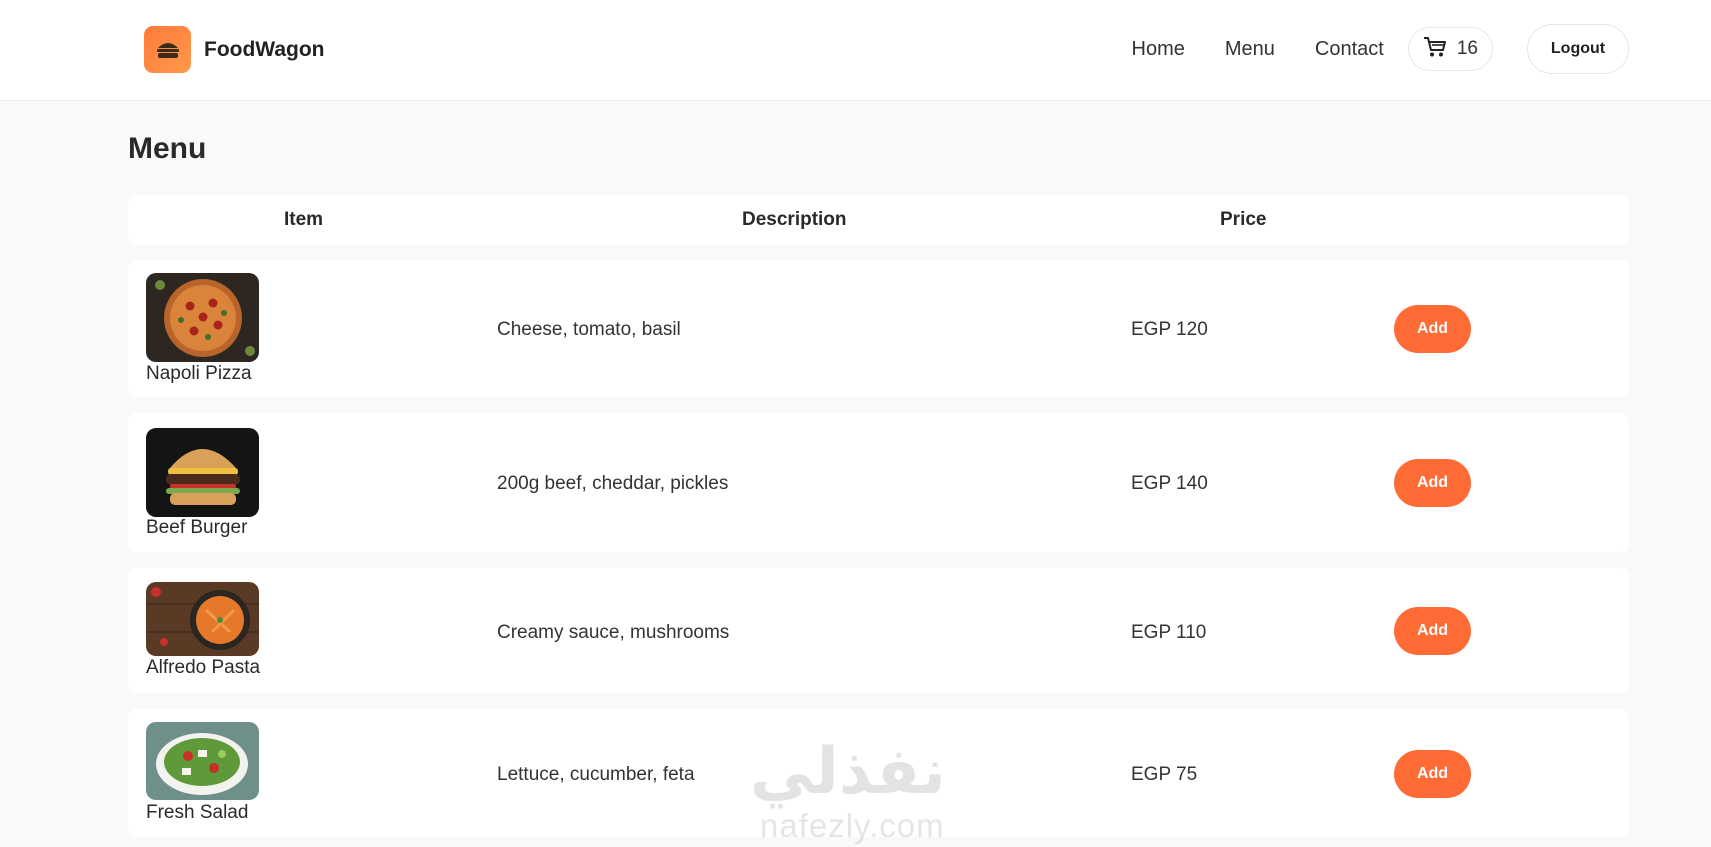 The width and height of the screenshot is (1711, 847). I want to click on brand: FoodWagon, so click(234, 49).